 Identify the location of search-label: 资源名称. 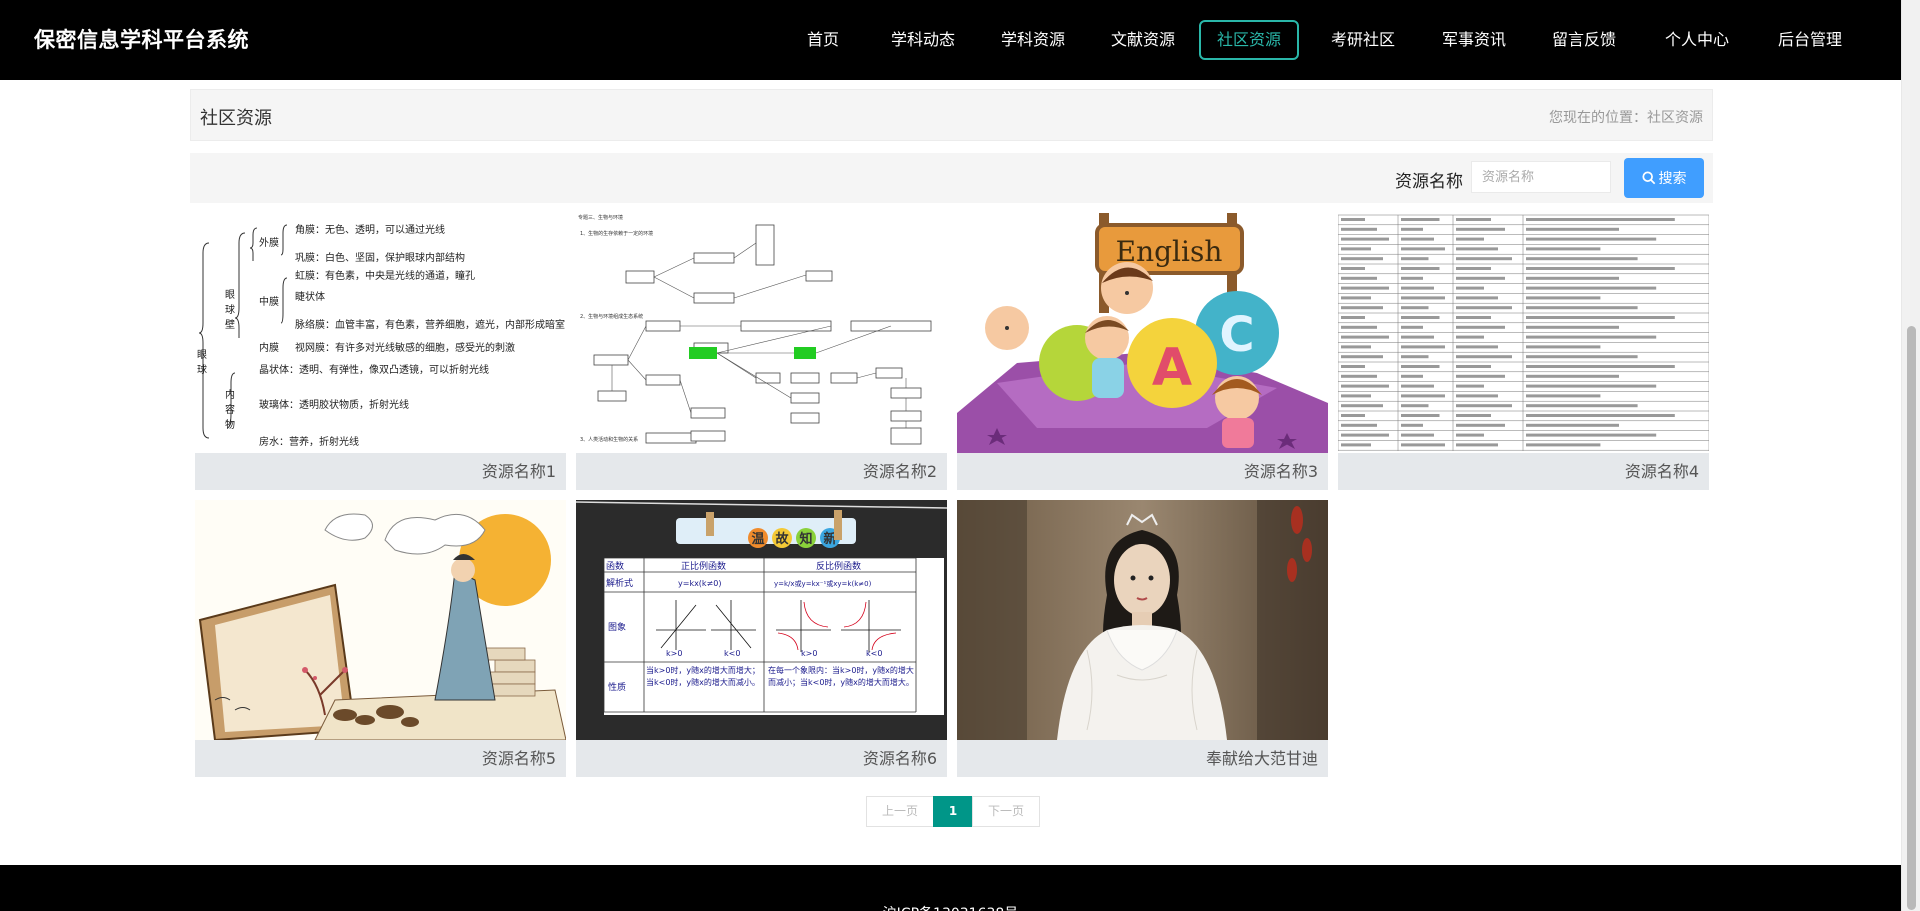
(1429, 182).